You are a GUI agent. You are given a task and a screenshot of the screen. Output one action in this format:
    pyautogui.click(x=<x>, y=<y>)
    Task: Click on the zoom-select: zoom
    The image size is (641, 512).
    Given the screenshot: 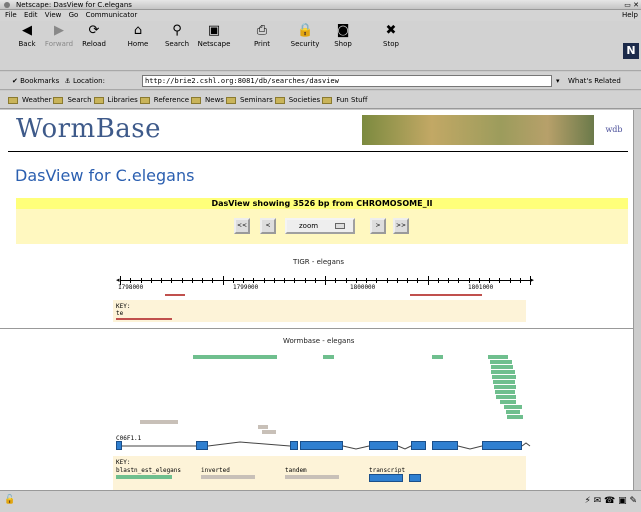 What is the action you would take?
    pyautogui.click(x=320, y=226)
    